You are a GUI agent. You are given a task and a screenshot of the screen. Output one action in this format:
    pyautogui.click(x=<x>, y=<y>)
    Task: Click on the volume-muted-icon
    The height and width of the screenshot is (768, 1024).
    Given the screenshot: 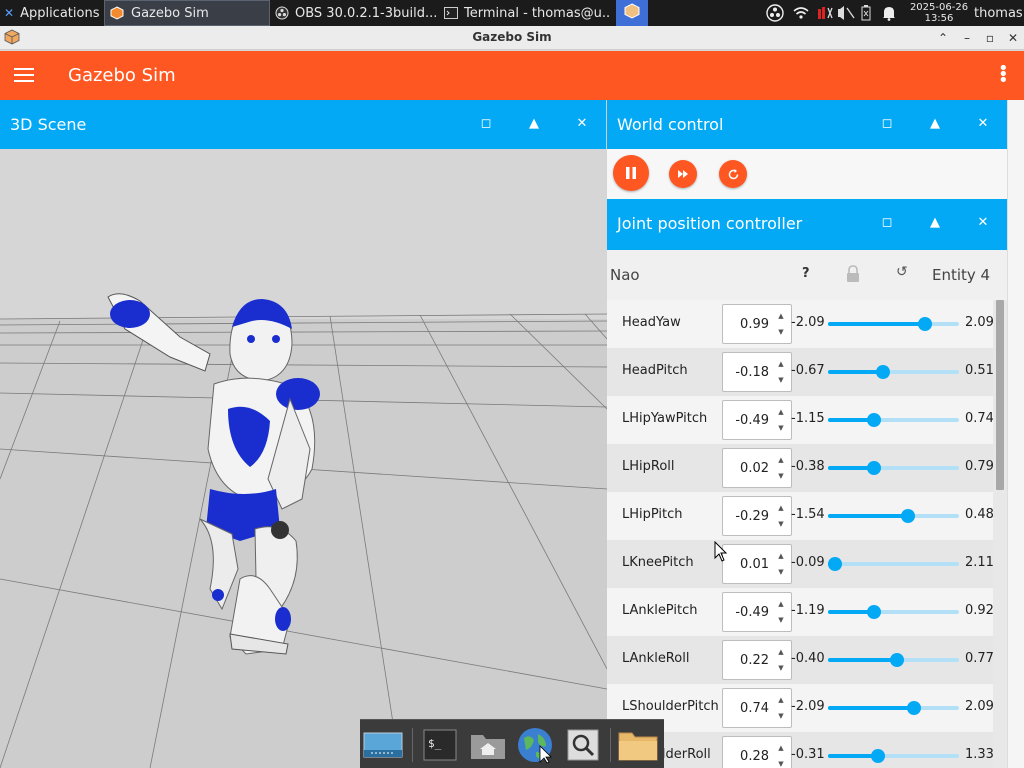 What is the action you would take?
    pyautogui.click(x=836, y=13)
    